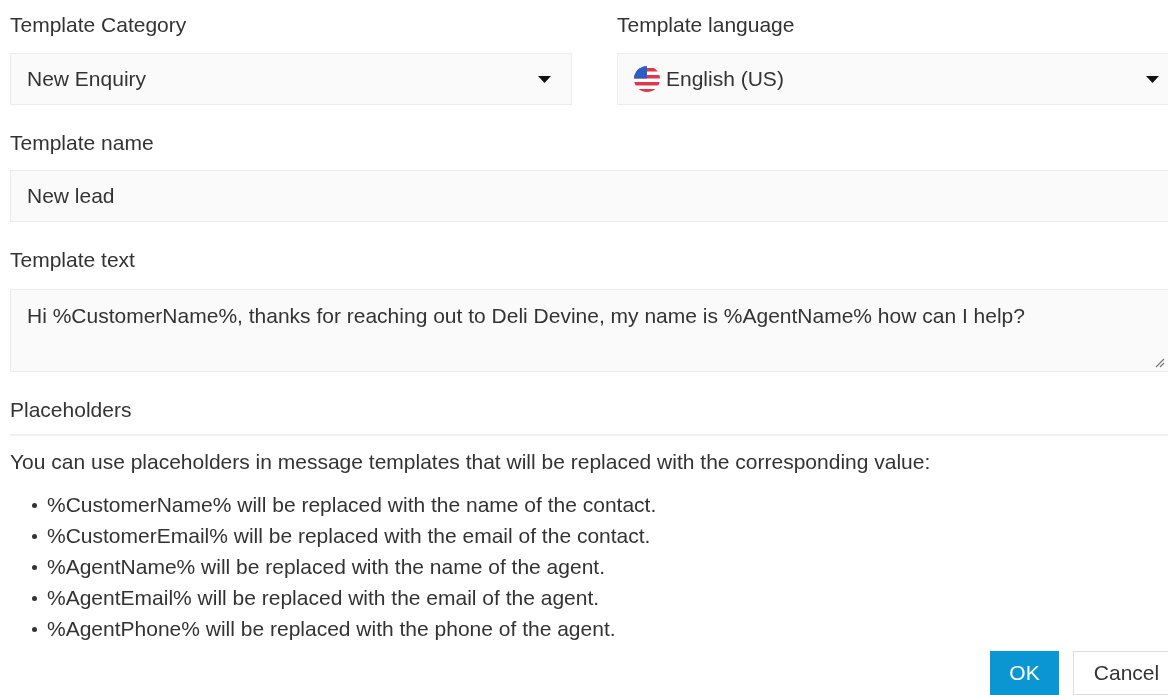  What do you see at coordinates (647, 79) in the screenshot?
I see `us-flag-icon` at bounding box center [647, 79].